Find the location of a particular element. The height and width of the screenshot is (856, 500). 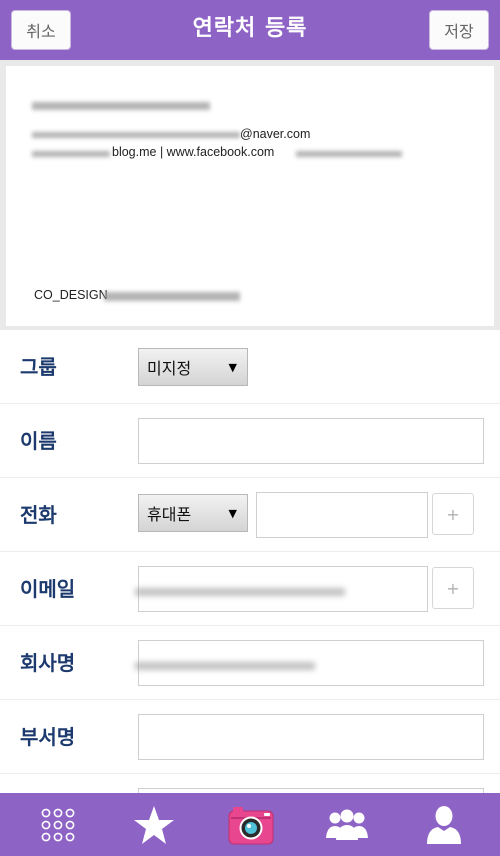

save-button: 저장 is located at coordinates (459, 30).